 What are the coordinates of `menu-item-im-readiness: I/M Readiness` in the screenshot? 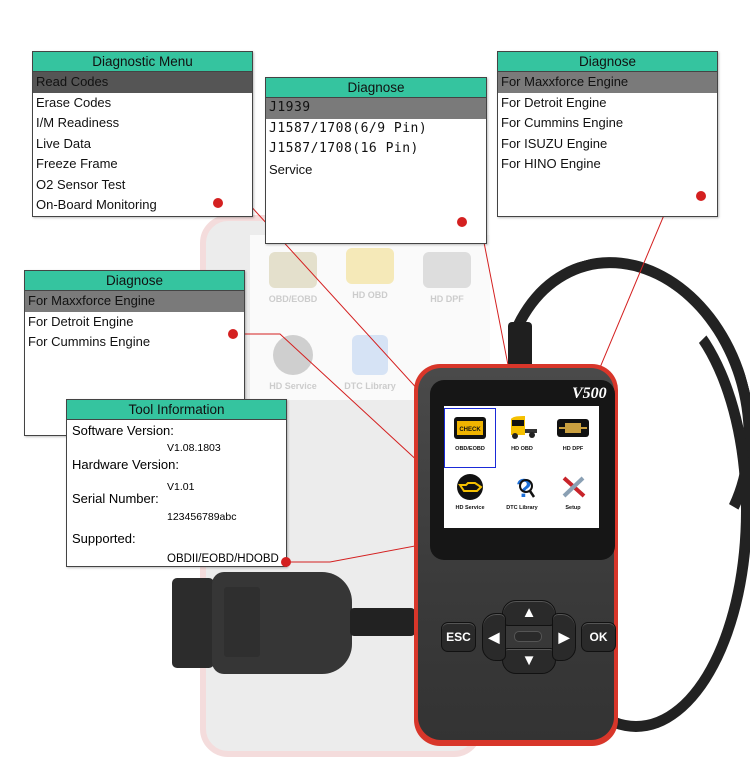 It's located at (142, 123).